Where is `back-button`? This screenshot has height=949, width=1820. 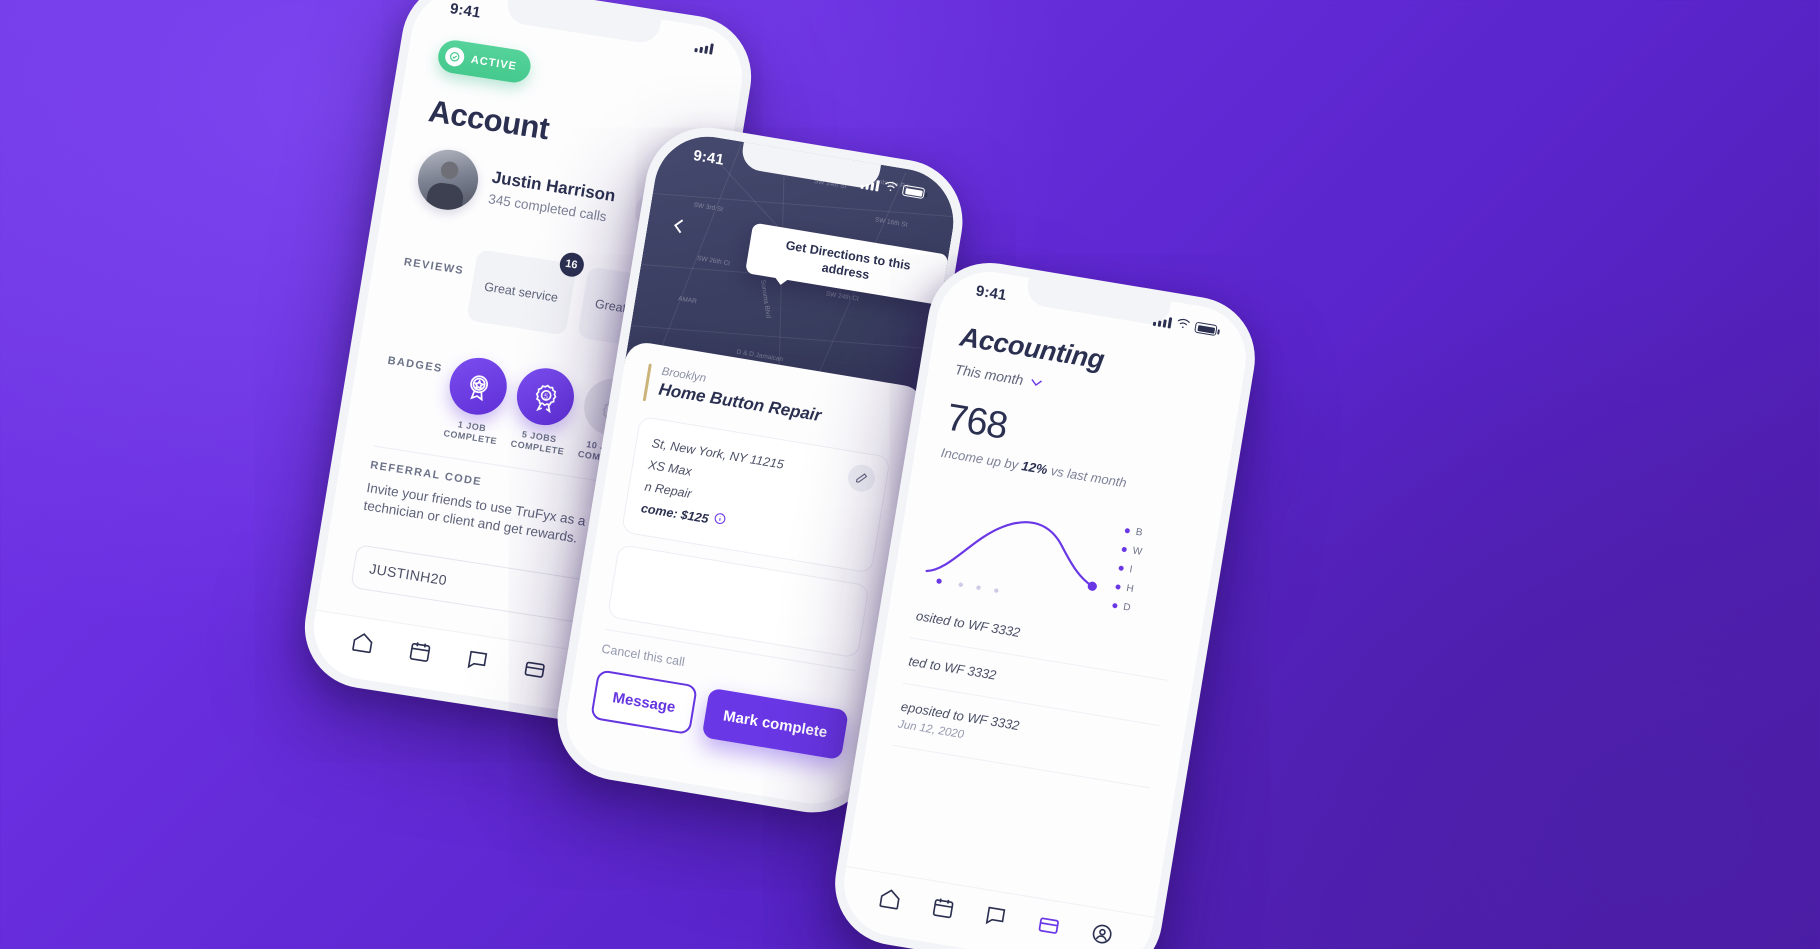 back-button is located at coordinates (679, 228).